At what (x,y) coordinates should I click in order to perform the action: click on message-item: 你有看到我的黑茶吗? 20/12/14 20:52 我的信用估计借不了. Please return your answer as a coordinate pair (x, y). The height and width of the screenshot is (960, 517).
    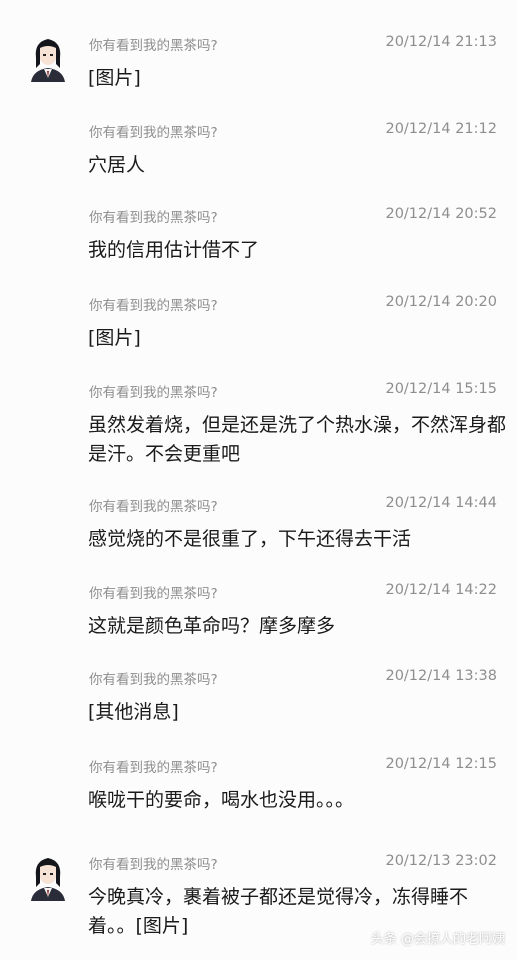
    Looking at the image, I should click on (258, 236).